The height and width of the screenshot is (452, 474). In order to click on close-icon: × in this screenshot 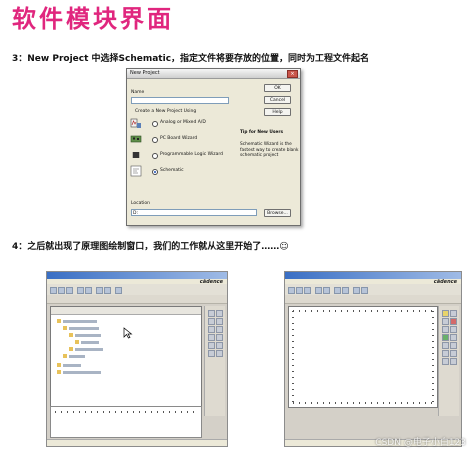, I will do `click(292, 74)`.